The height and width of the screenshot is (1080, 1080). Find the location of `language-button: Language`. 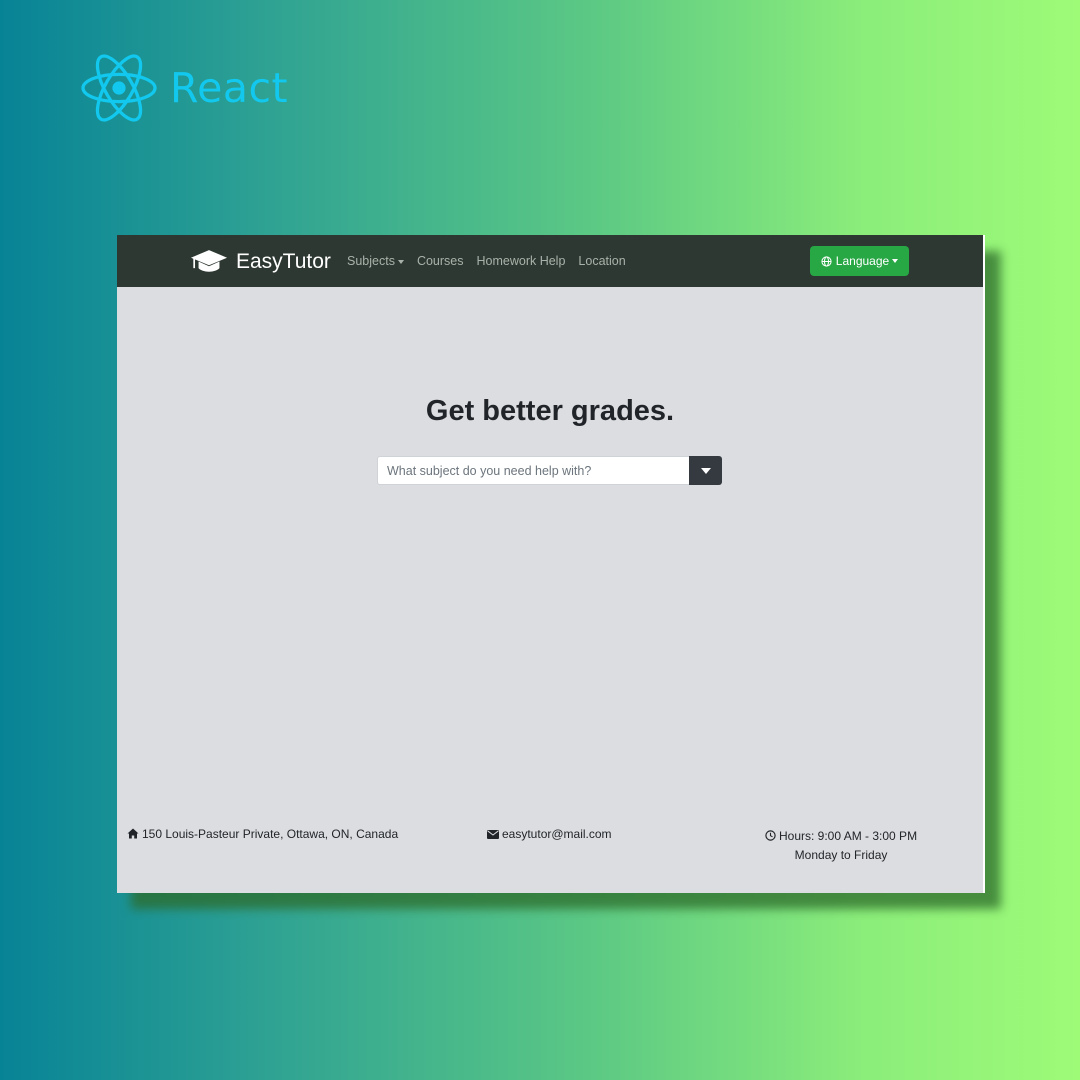

language-button: Language is located at coordinates (859, 261).